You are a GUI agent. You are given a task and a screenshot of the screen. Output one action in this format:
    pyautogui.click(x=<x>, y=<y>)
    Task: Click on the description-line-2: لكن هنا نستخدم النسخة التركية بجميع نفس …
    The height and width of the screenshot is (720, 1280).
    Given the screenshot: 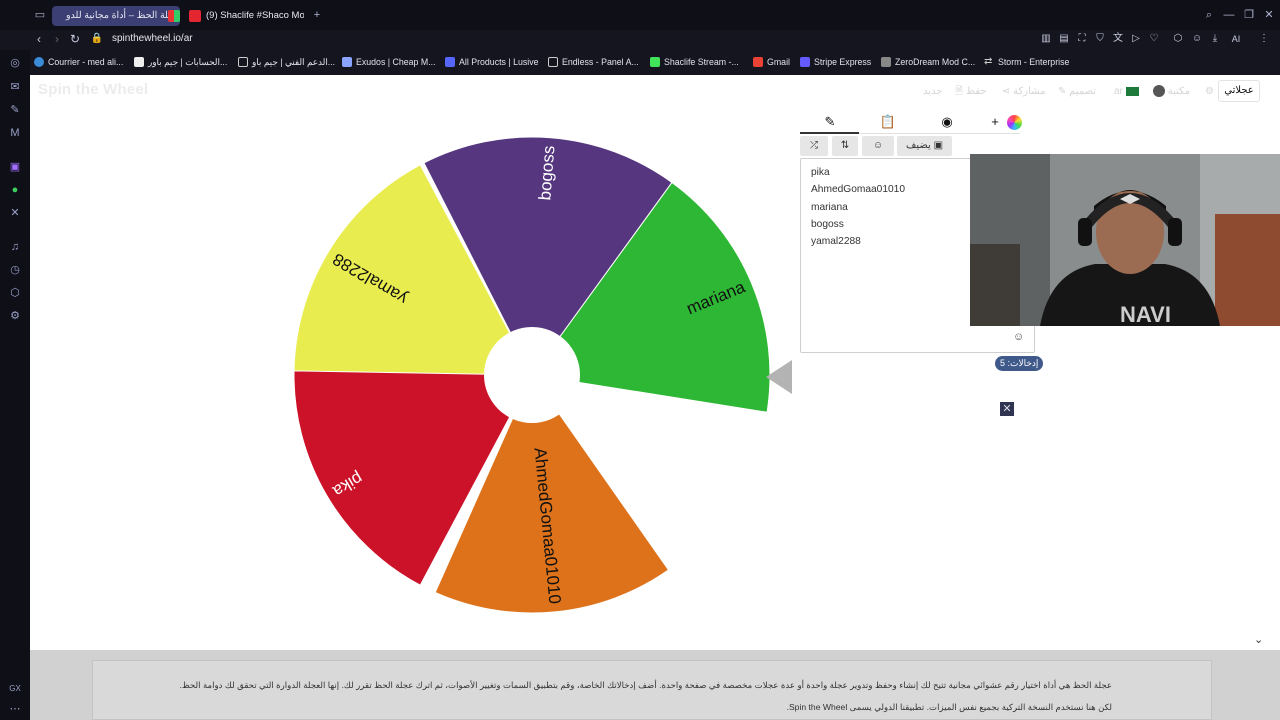 What is the action you would take?
    pyautogui.click(x=949, y=707)
    